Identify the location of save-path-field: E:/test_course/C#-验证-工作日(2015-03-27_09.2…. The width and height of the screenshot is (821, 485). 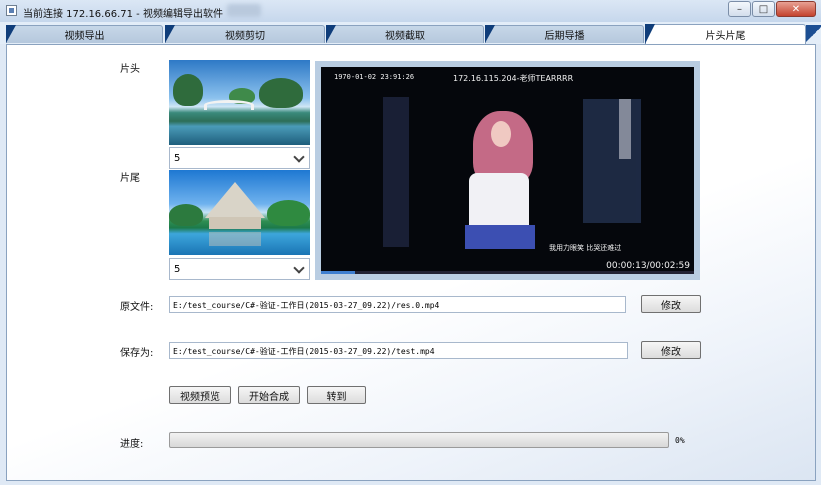
(398, 350).